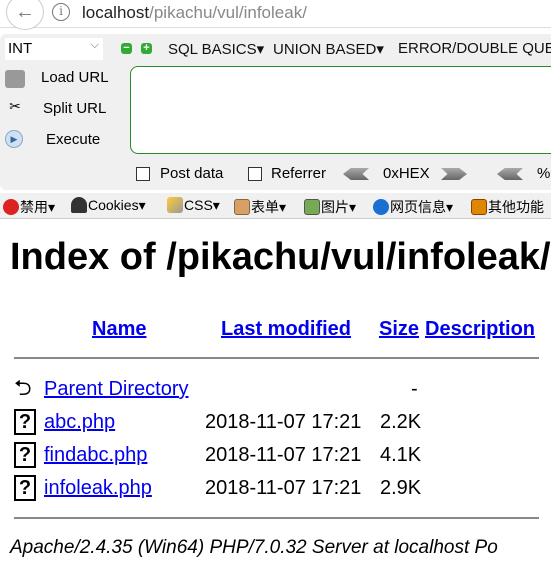 The width and height of the screenshot is (551, 566). I want to click on menu-union-based: UNION BASED▾, so click(328, 49).